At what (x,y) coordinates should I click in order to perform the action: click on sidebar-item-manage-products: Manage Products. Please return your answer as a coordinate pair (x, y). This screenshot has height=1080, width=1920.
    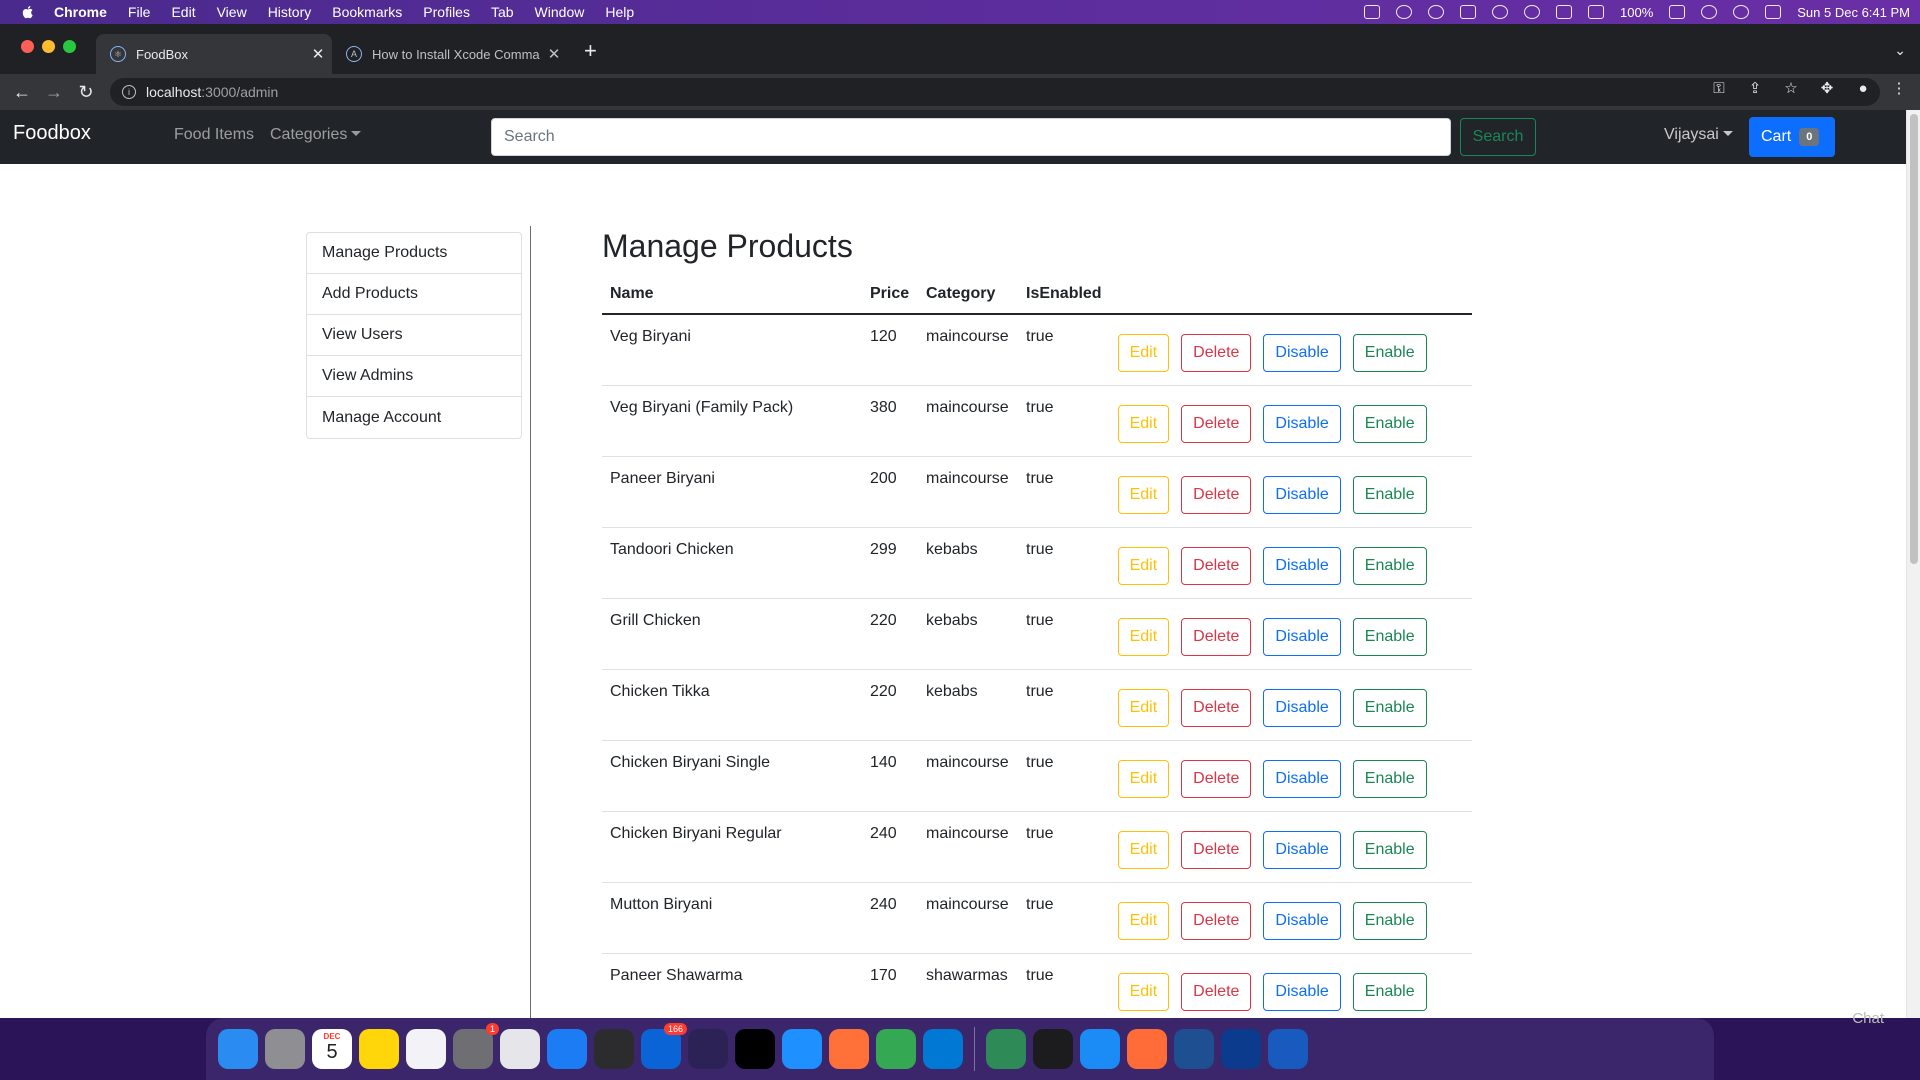
    Looking at the image, I should click on (414, 253).